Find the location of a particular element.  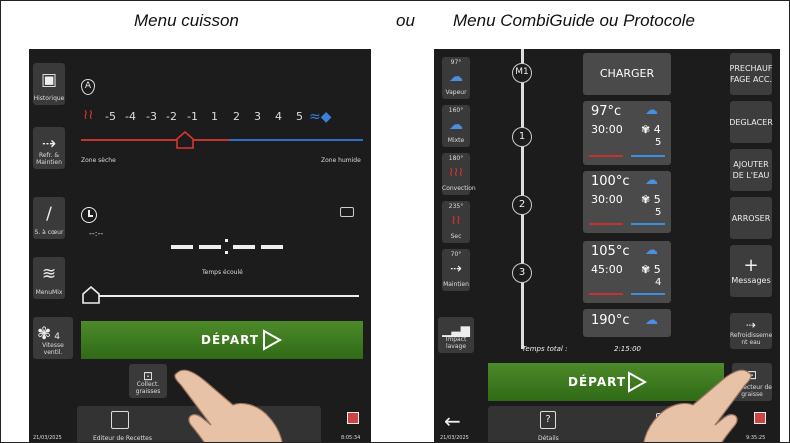

back-arrow-icon: ← is located at coordinates (452, 421).